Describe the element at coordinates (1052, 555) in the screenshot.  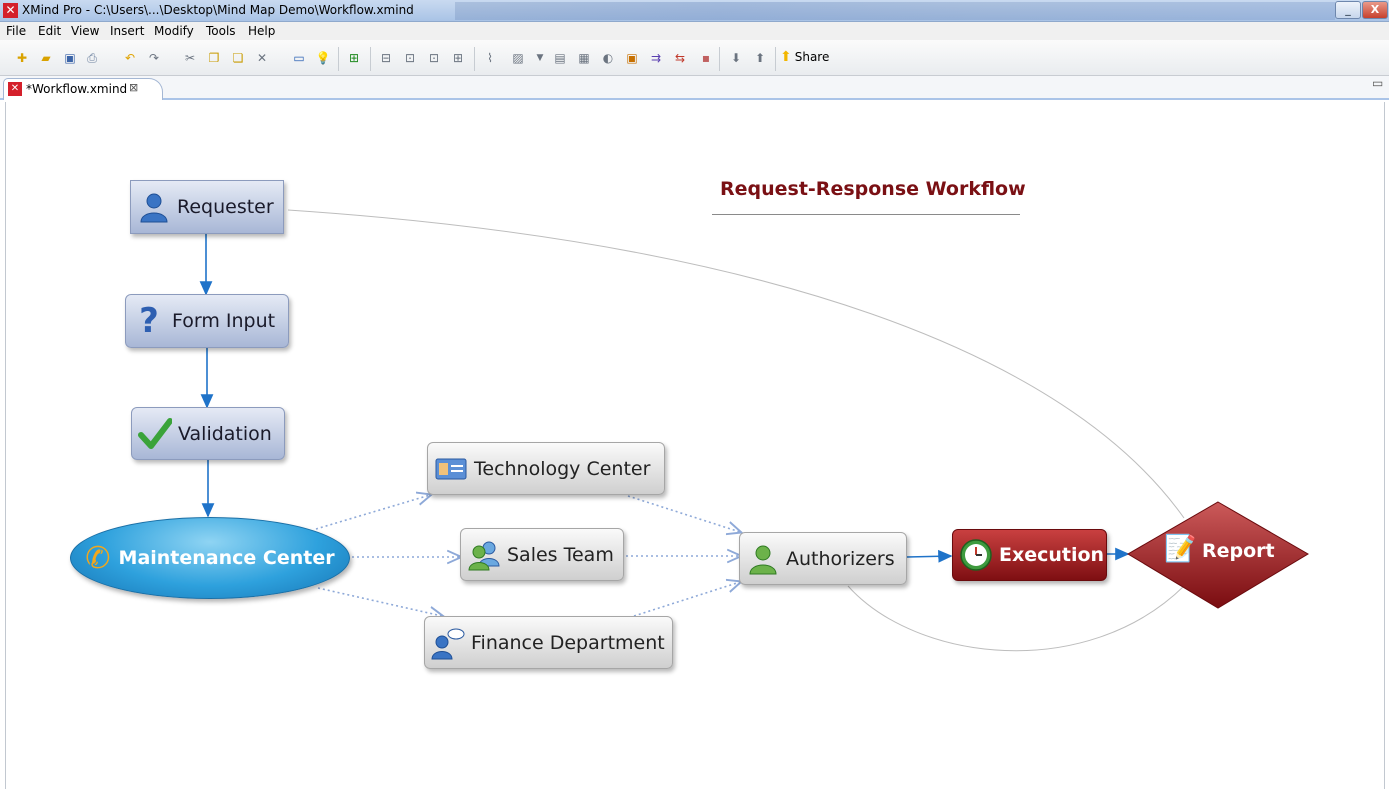
I see `topic-label: Execution` at that location.